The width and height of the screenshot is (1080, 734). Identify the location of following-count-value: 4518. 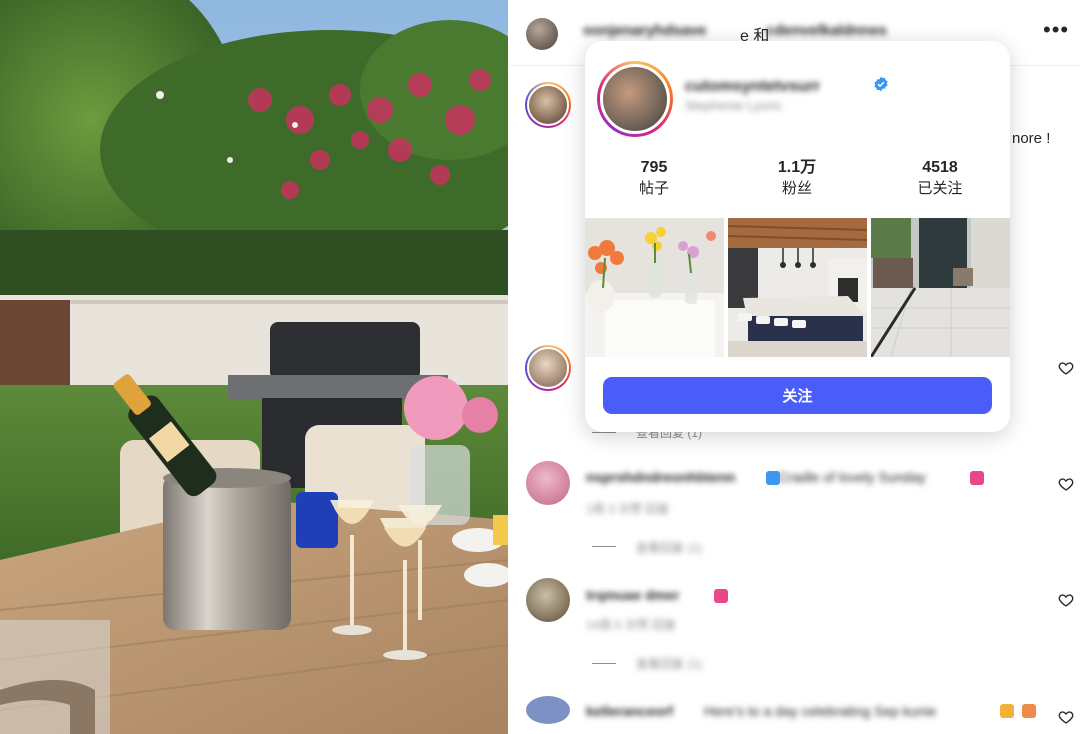
(940, 167).